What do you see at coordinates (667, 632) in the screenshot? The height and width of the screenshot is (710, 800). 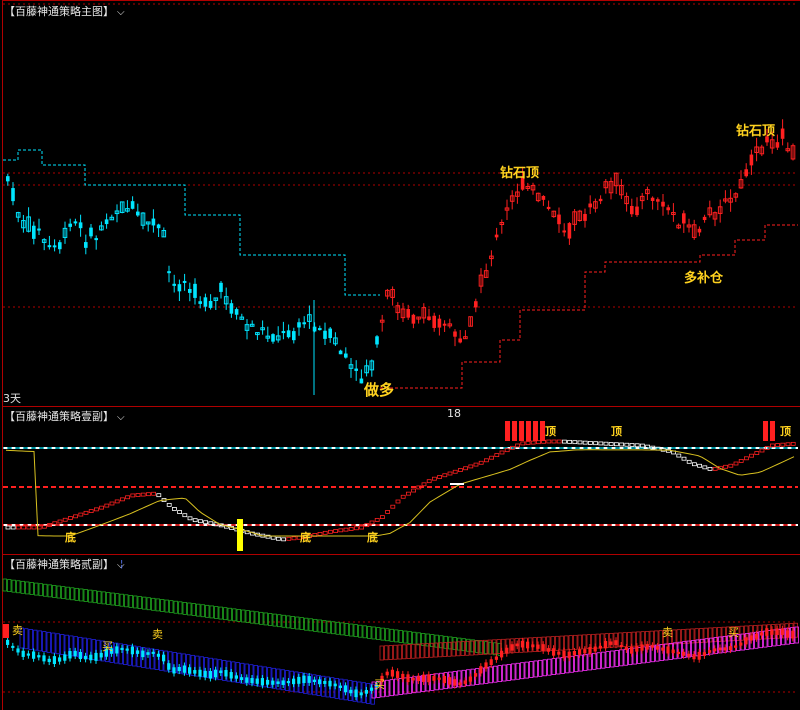 I see `marker-sell-3: 卖` at bounding box center [667, 632].